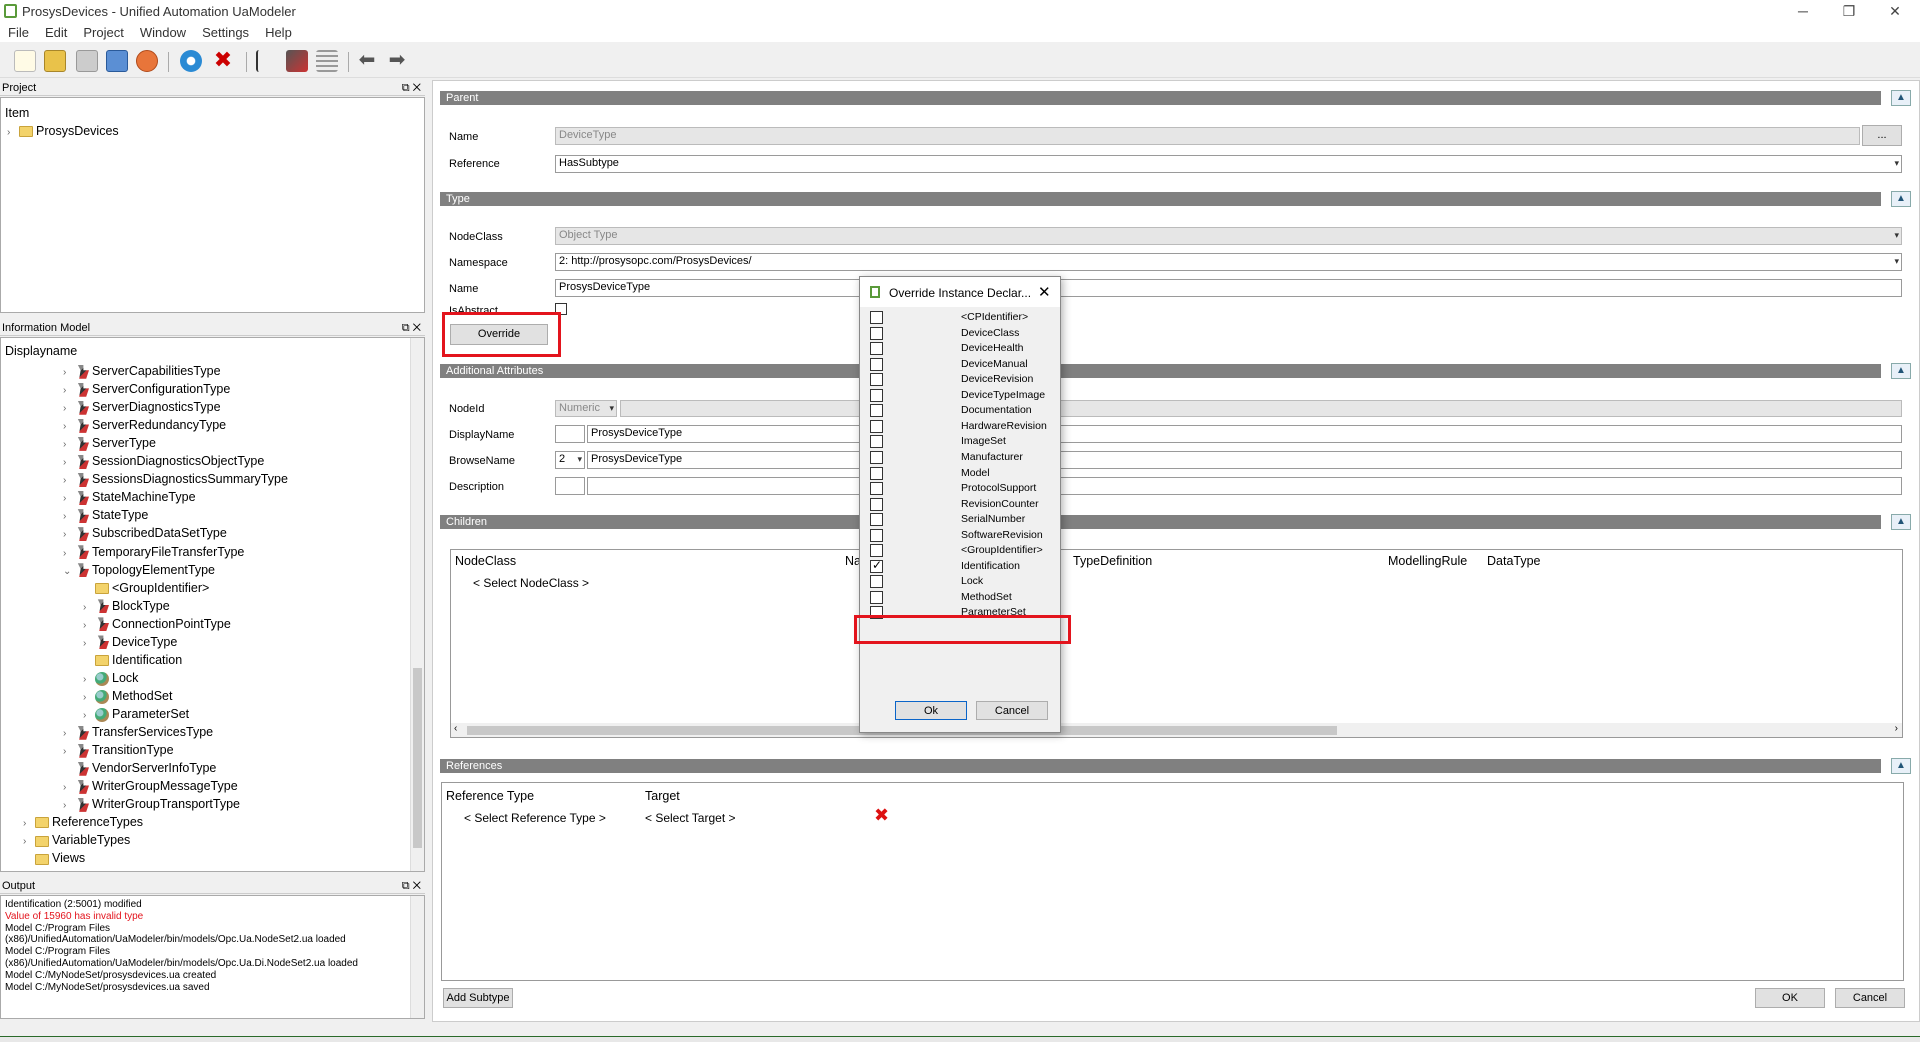 The width and height of the screenshot is (1920, 1042). What do you see at coordinates (1244, 460) in the screenshot?
I see `browsename-field: ProsysDeviceType` at bounding box center [1244, 460].